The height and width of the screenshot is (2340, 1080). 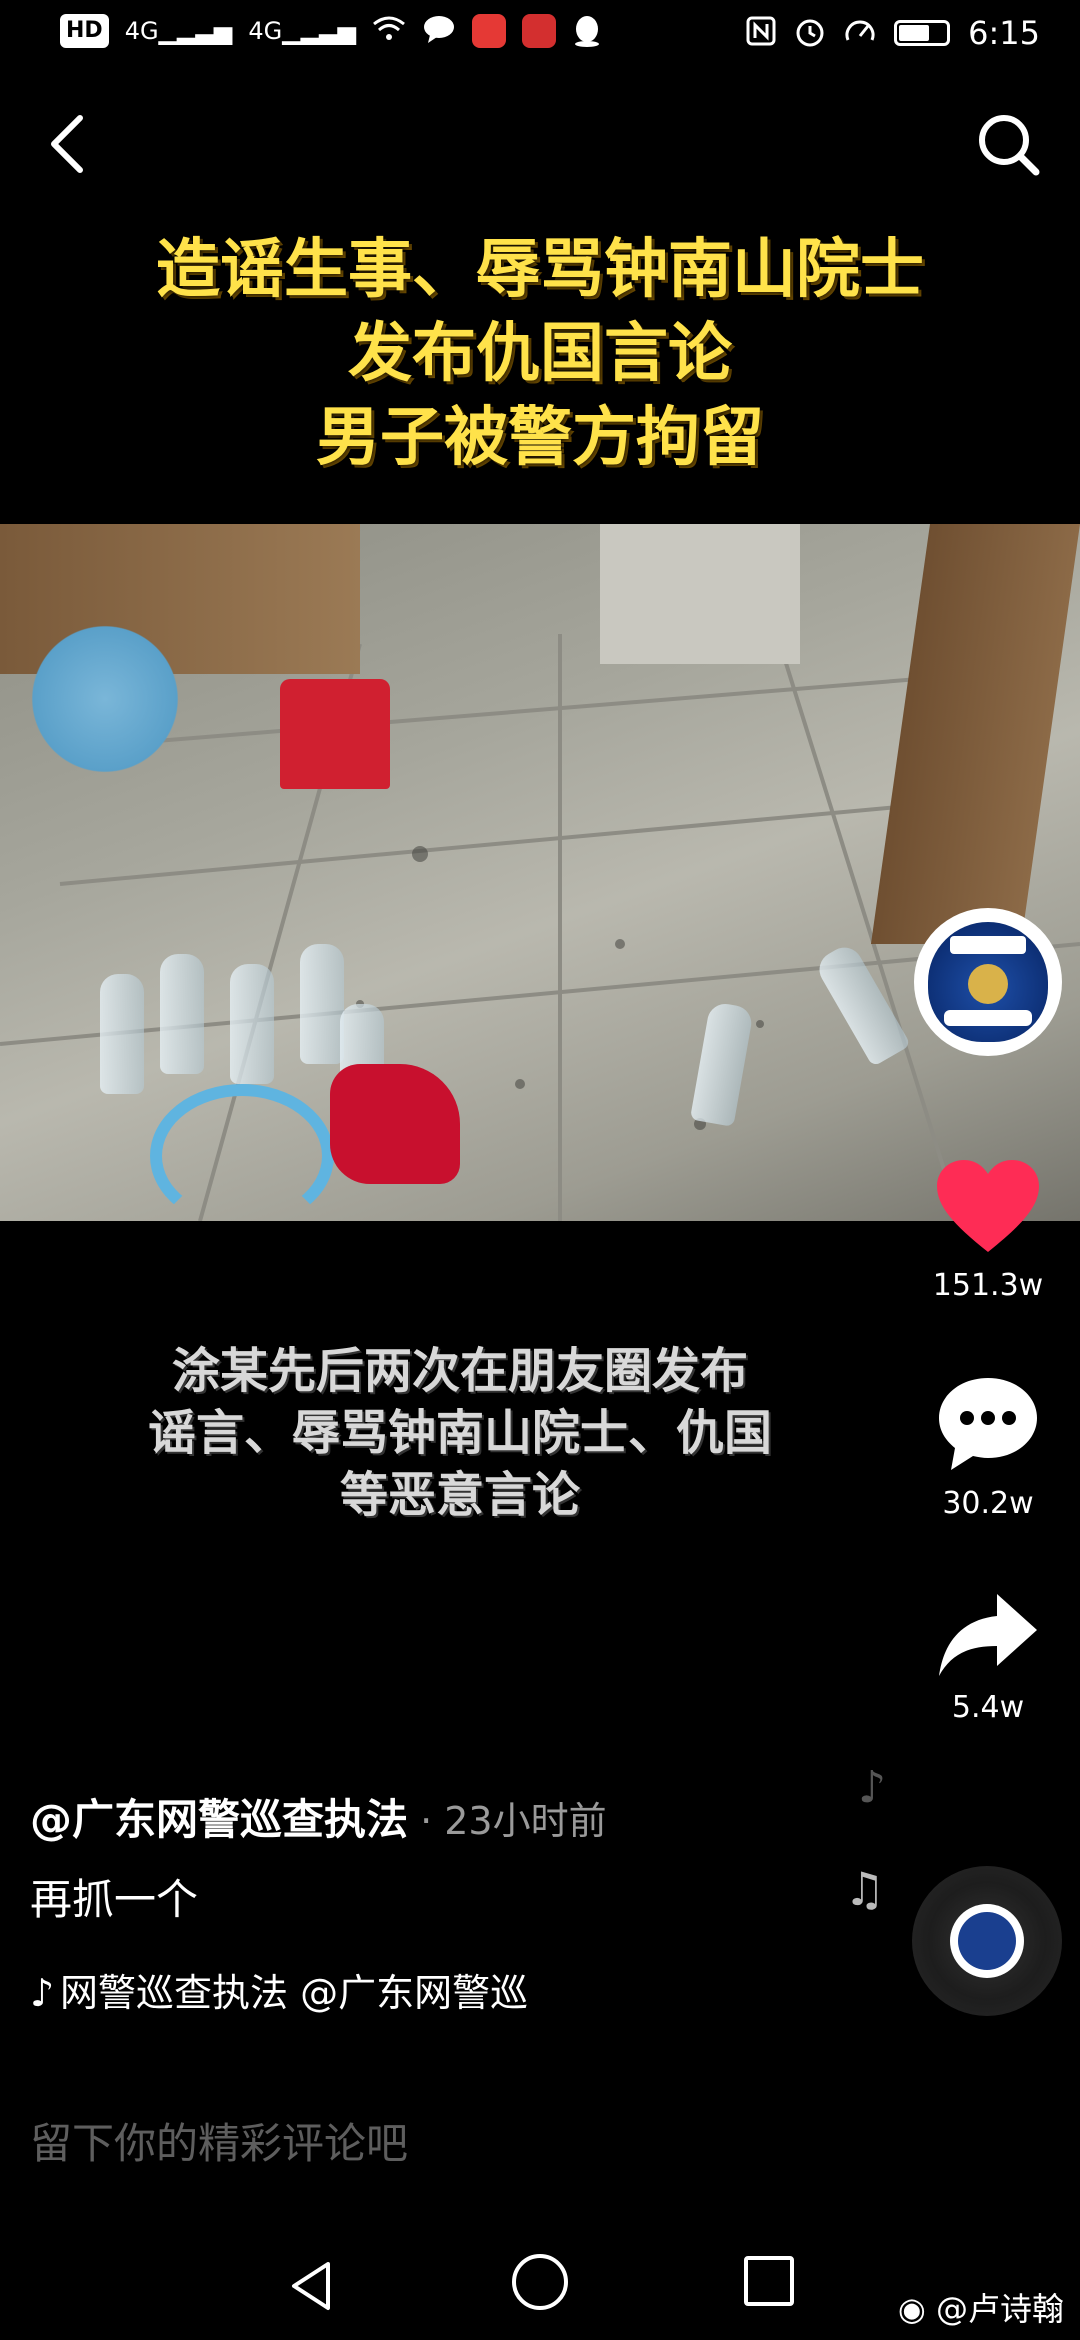 What do you see at coordinates (84, 31) in the screenshot?
I see `hd-badge: HD` at bounding box center [84, 31].